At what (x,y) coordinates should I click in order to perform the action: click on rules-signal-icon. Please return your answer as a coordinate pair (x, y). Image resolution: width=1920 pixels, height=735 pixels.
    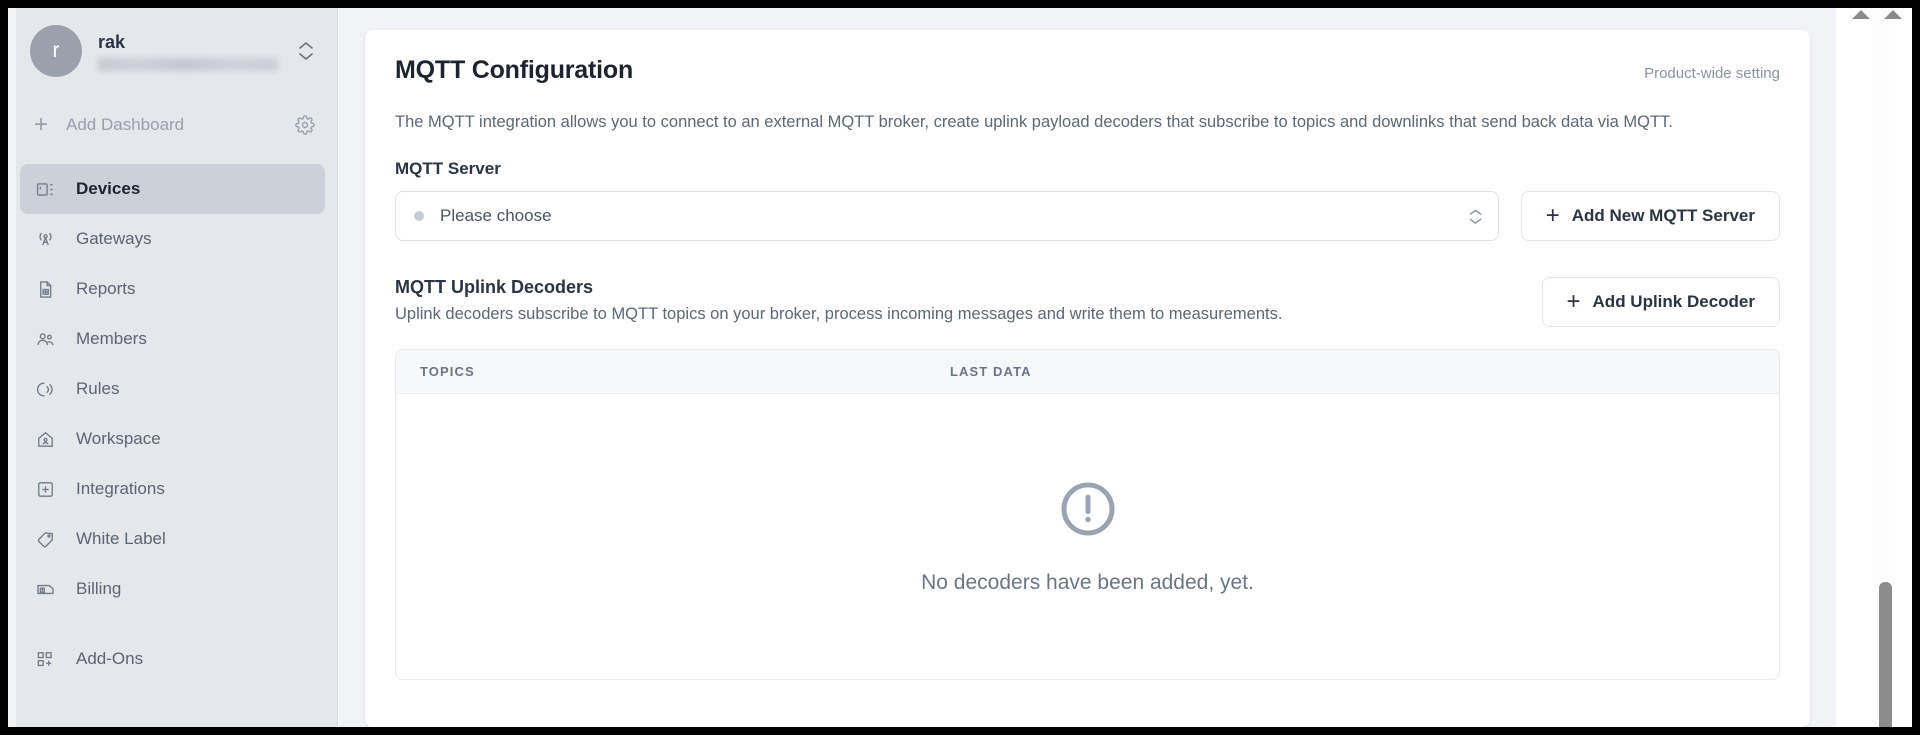
    Looking at the image, I should click on (49, 389).